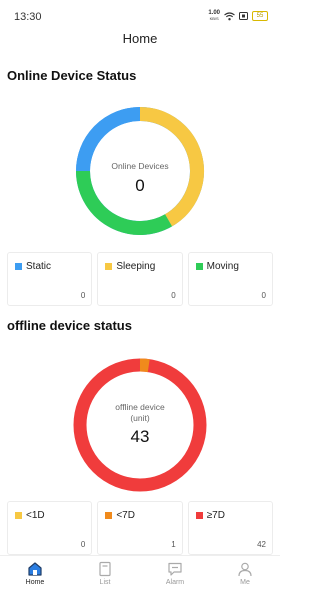  Describe the element at coordinates (245, 569) in the screenshot. I see `user-icon` at that location.